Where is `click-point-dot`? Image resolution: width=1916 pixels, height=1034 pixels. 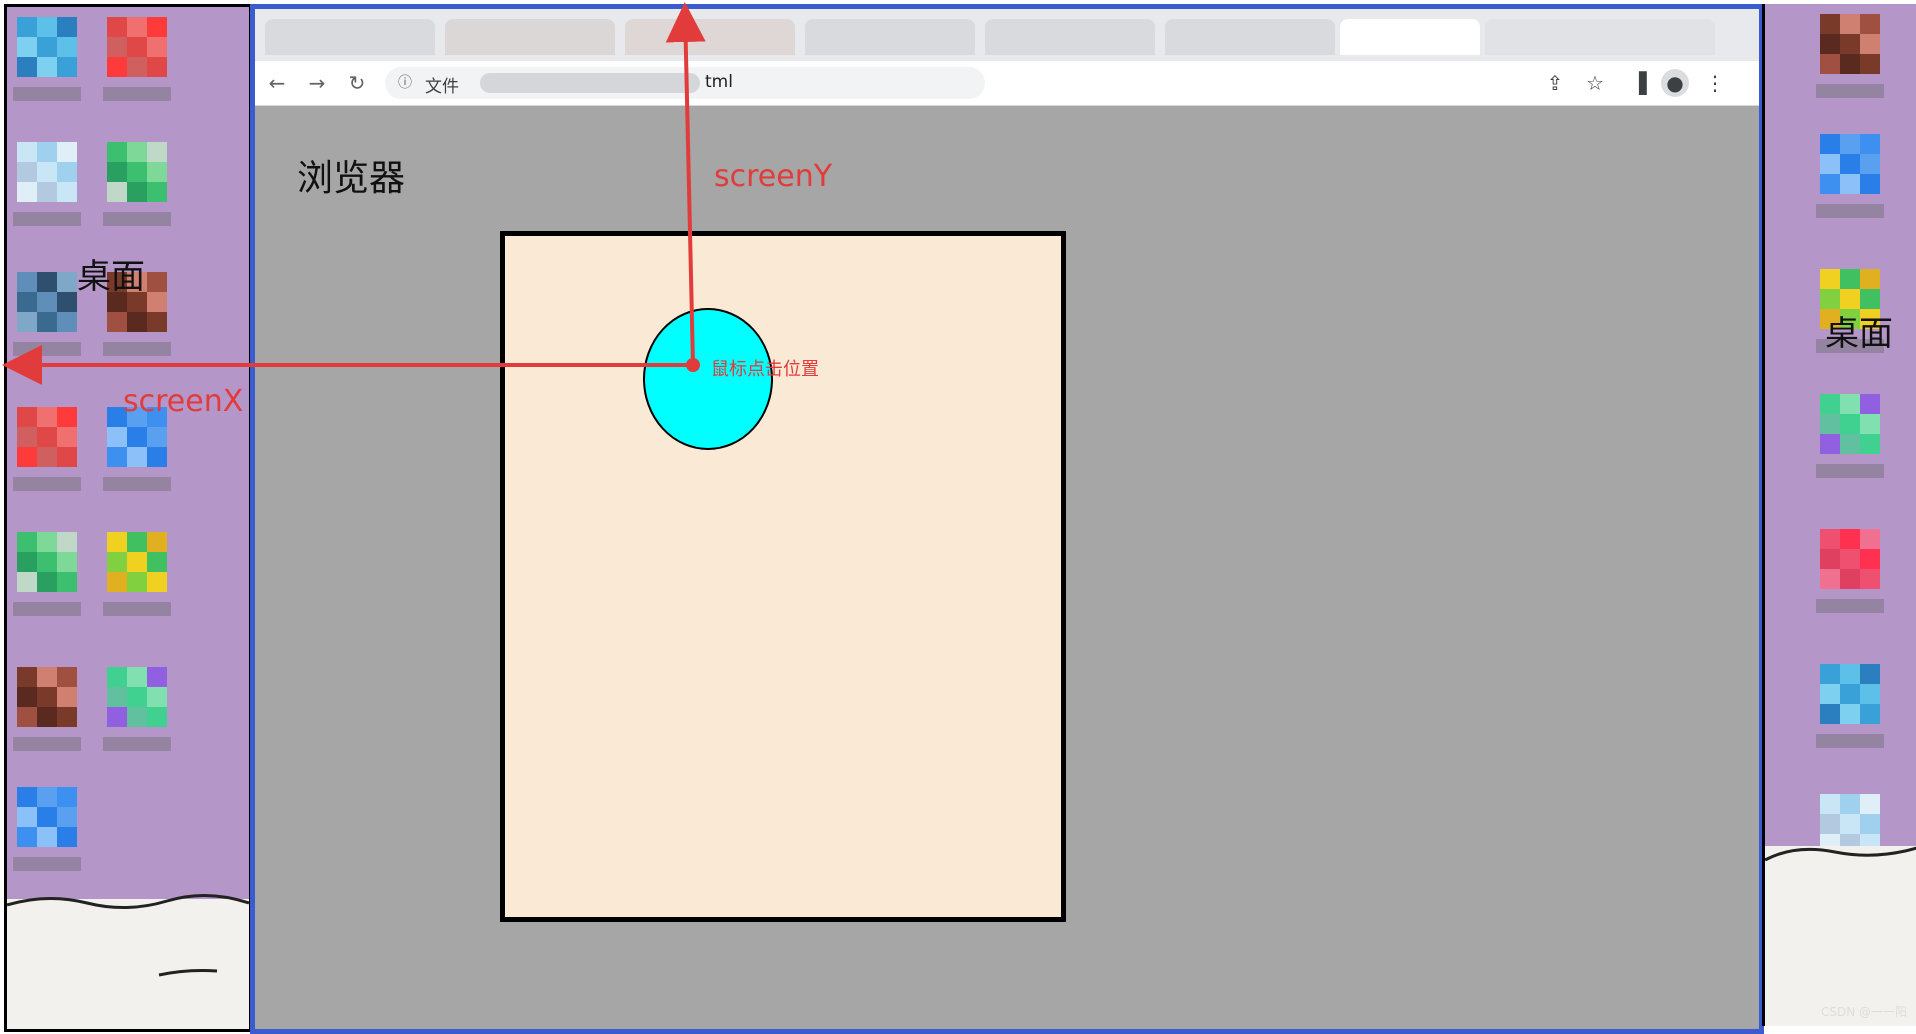
click-point-dot is located at coordinates (693, 365).